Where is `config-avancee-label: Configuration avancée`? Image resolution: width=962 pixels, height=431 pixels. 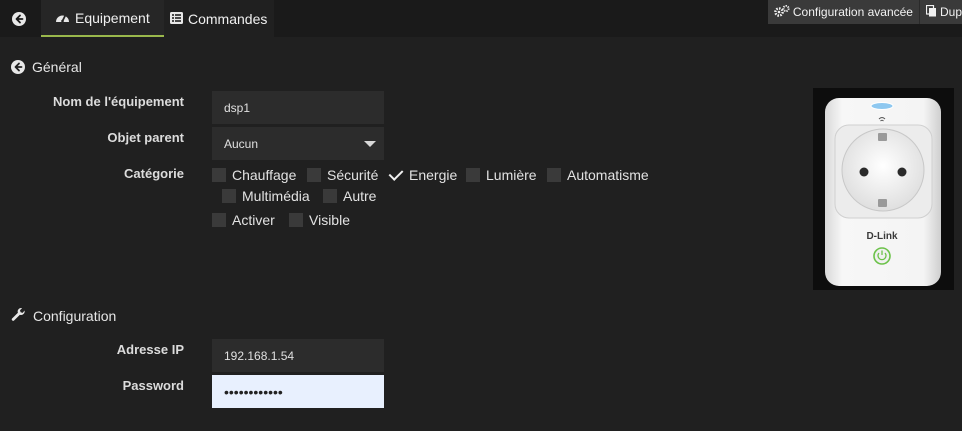
config-avancee-label: Configuration avancée is located at coordinates (852, 12).